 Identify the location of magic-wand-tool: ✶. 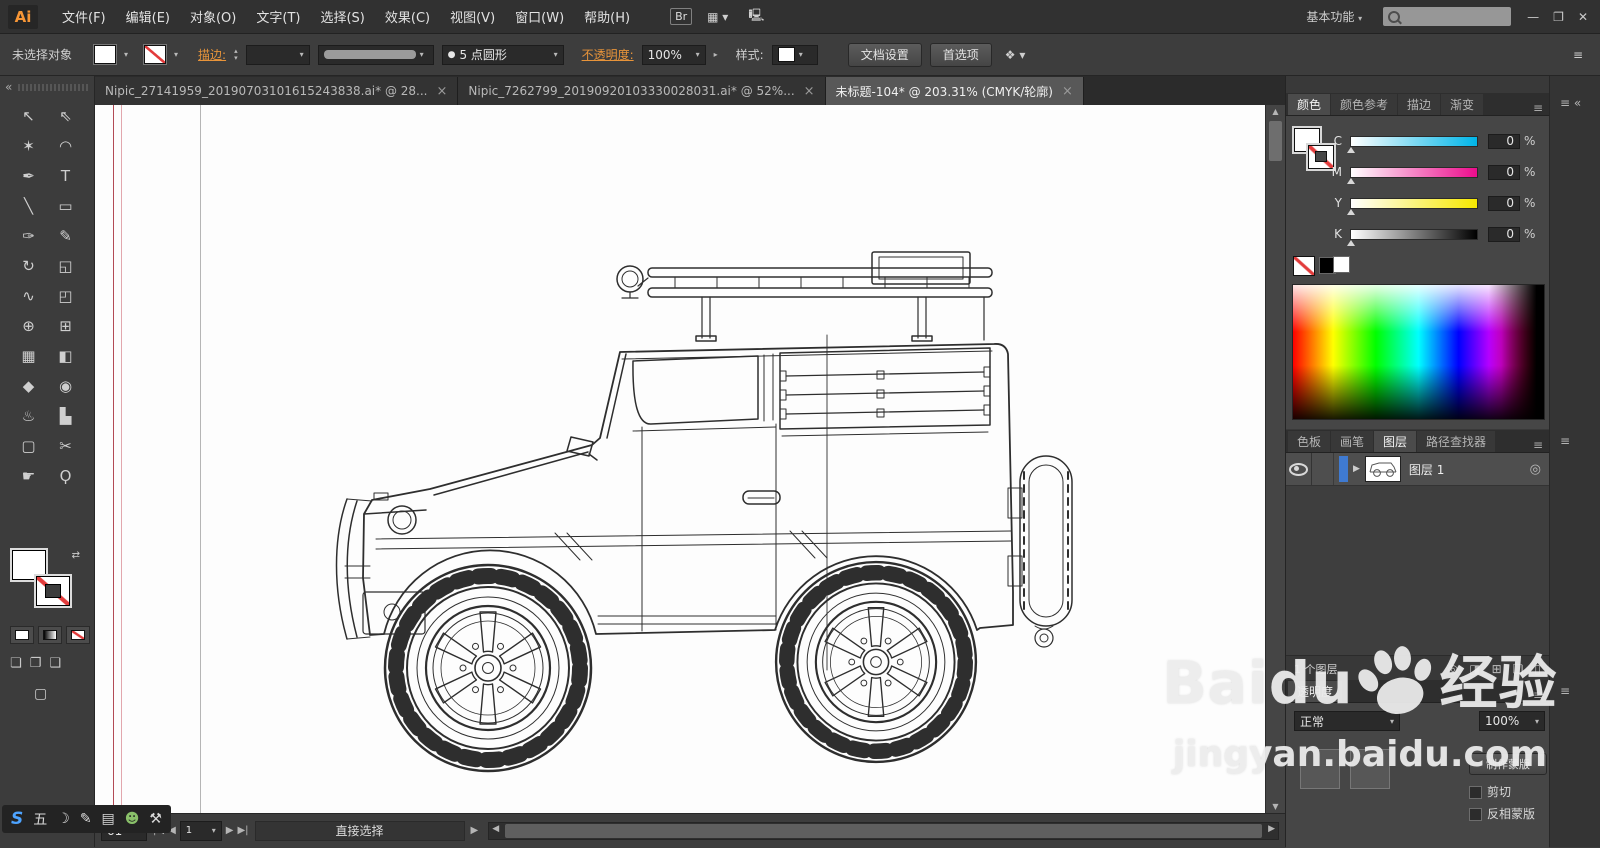
(29, 146).